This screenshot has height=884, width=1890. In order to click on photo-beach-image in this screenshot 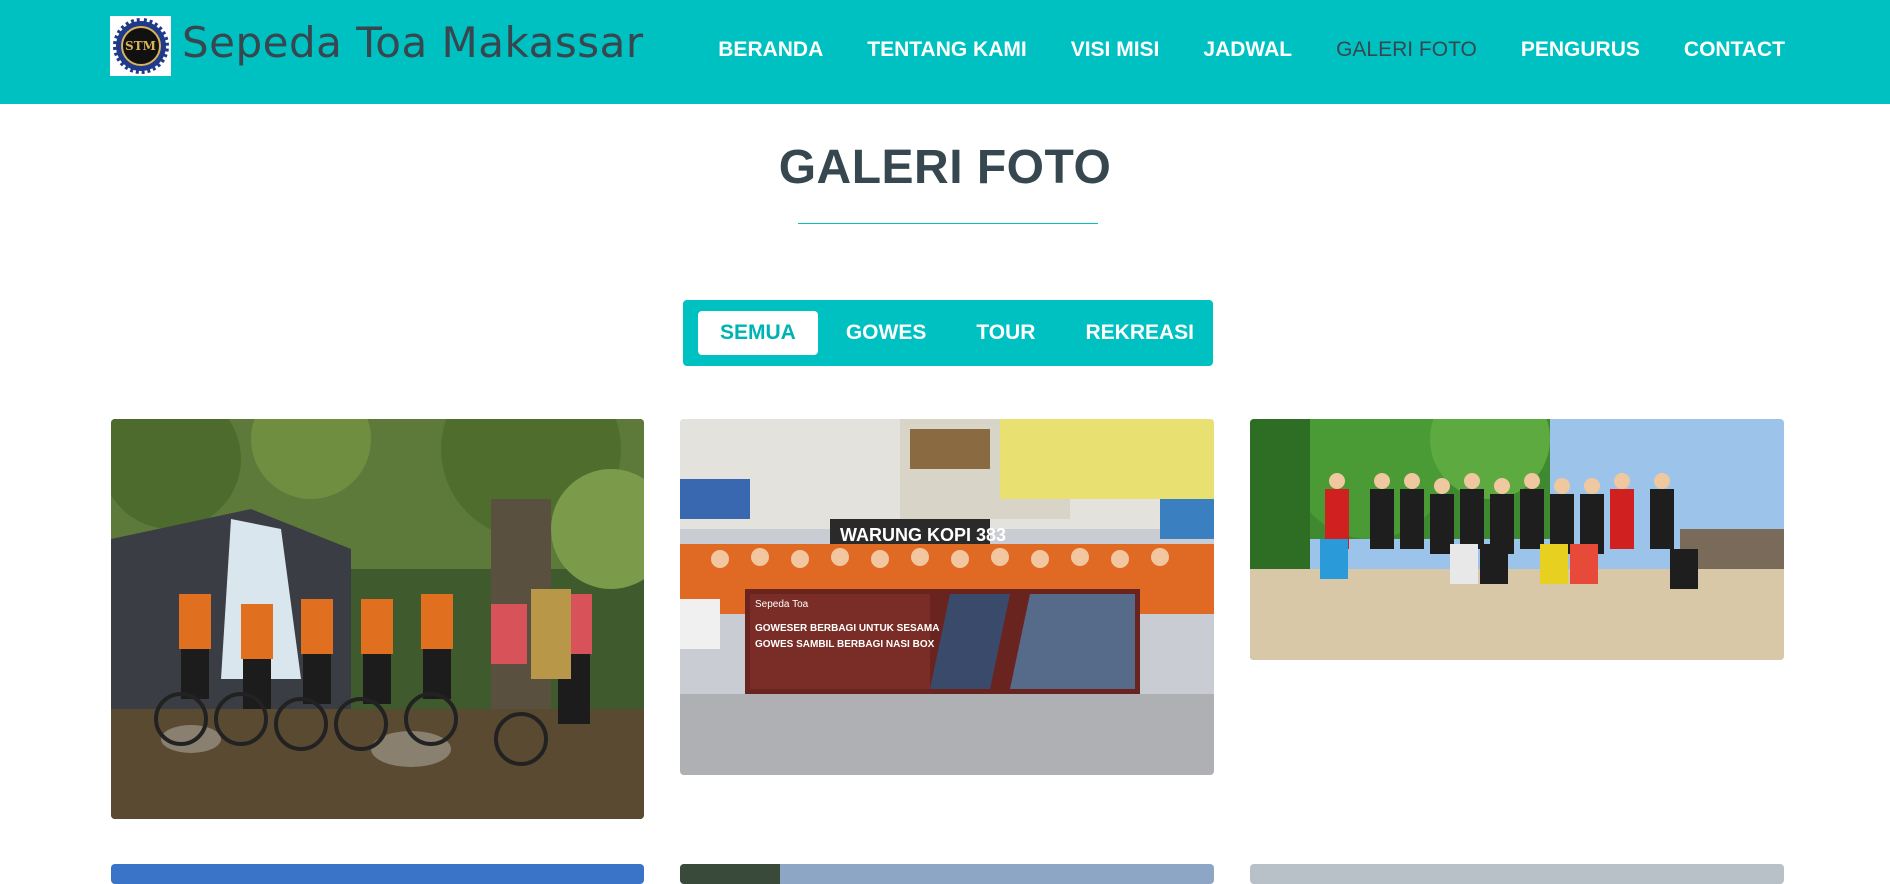, I will do `click(1517, 539)`.